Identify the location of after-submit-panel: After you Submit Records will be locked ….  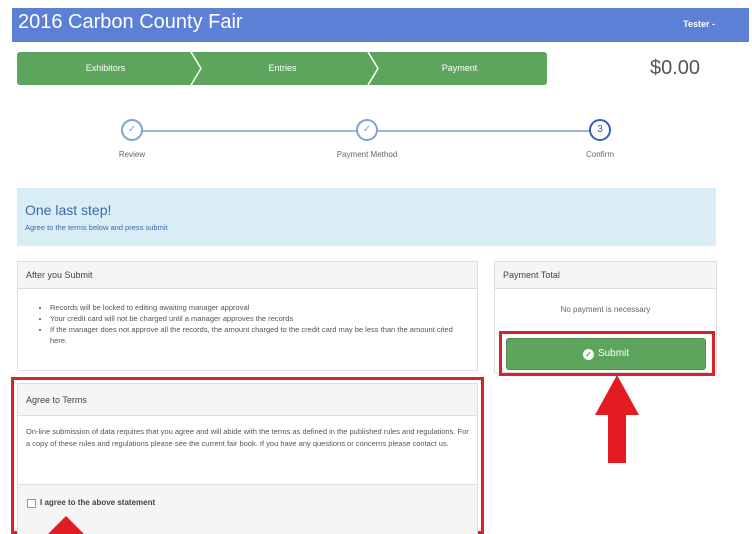
(247, 316).